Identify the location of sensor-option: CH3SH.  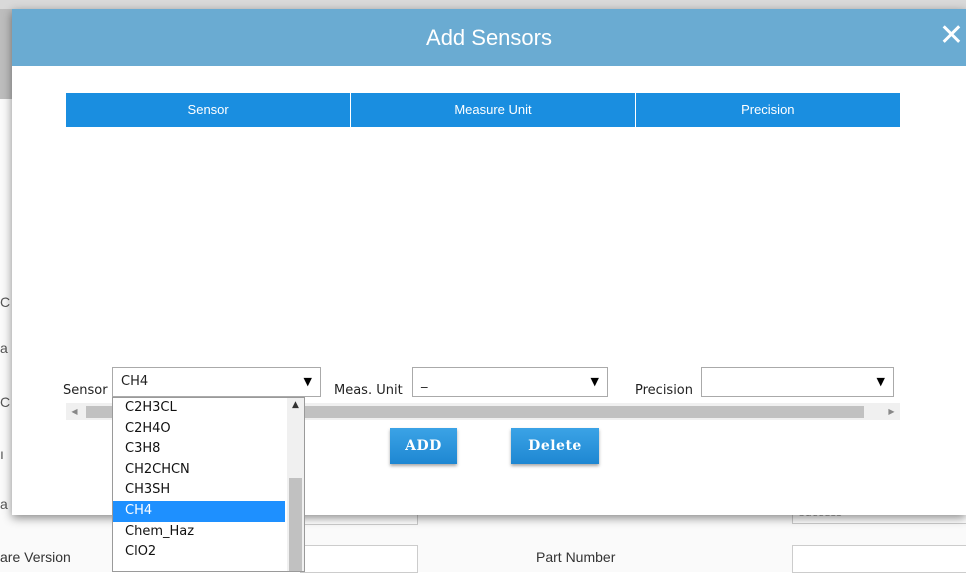
(199, 490).